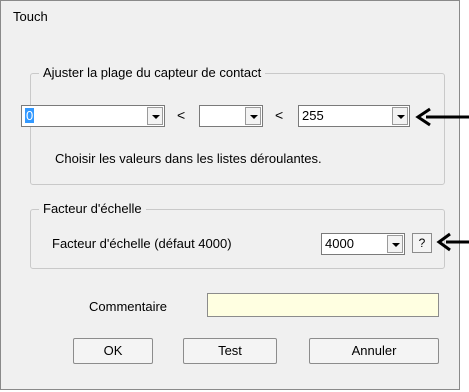 The width and height of the screenshot is (469, 392). Describe the element at coordinates (313, 115) in the screenshot. I see `max-value-text: 255` at that location.